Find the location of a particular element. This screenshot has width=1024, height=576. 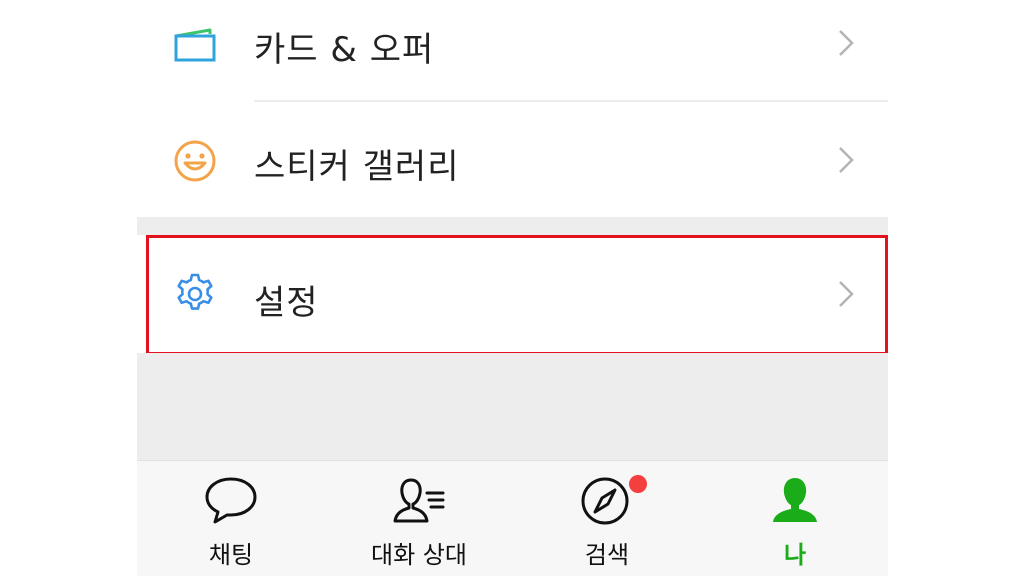

notification-dot is located at coordinates (638, 484).